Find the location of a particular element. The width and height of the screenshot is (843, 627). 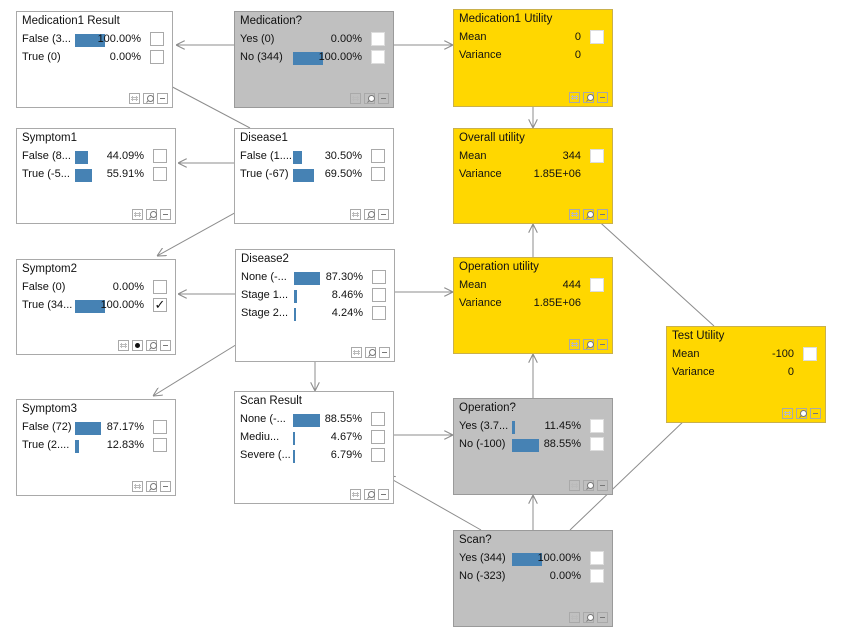

state-row: True (0) 0.00% is located at coordinates (94, 58).